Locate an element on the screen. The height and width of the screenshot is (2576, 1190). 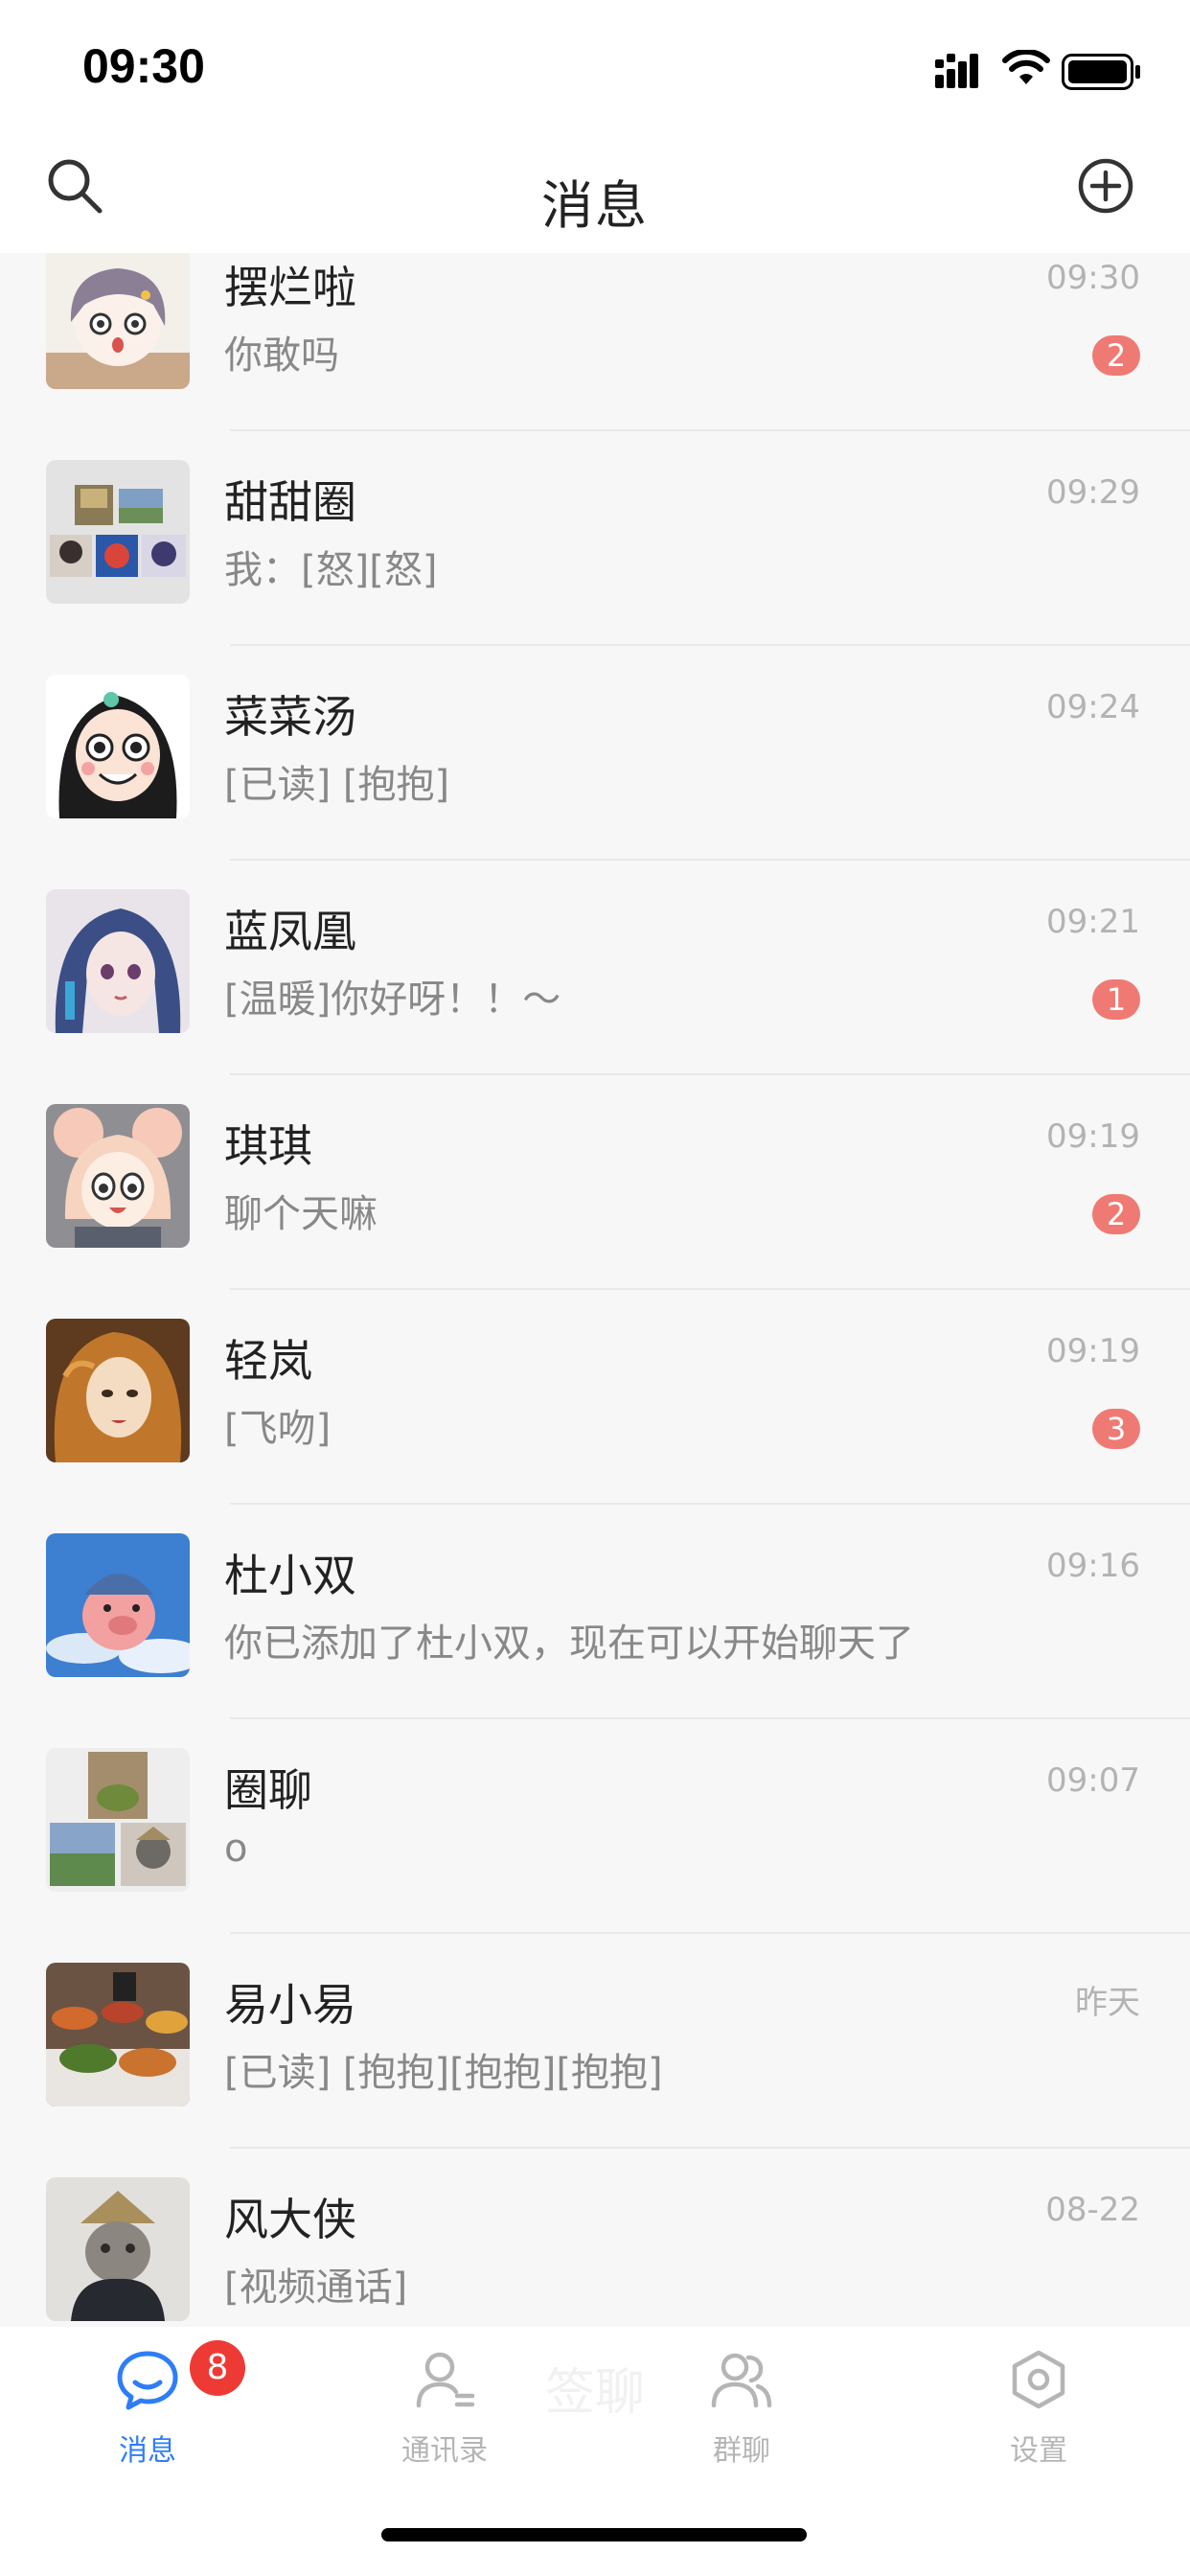
conversation-item: 甜甜圈 我：[怒][怒] 09:29 is located at coordinates (595, 538).